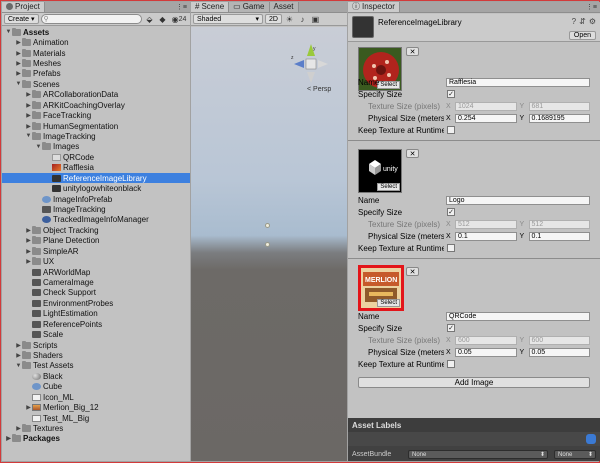 This screenshot has width=600, height=463. I want to click on tree-item: ▶ Merlion_Big_12, so click(96, 407).